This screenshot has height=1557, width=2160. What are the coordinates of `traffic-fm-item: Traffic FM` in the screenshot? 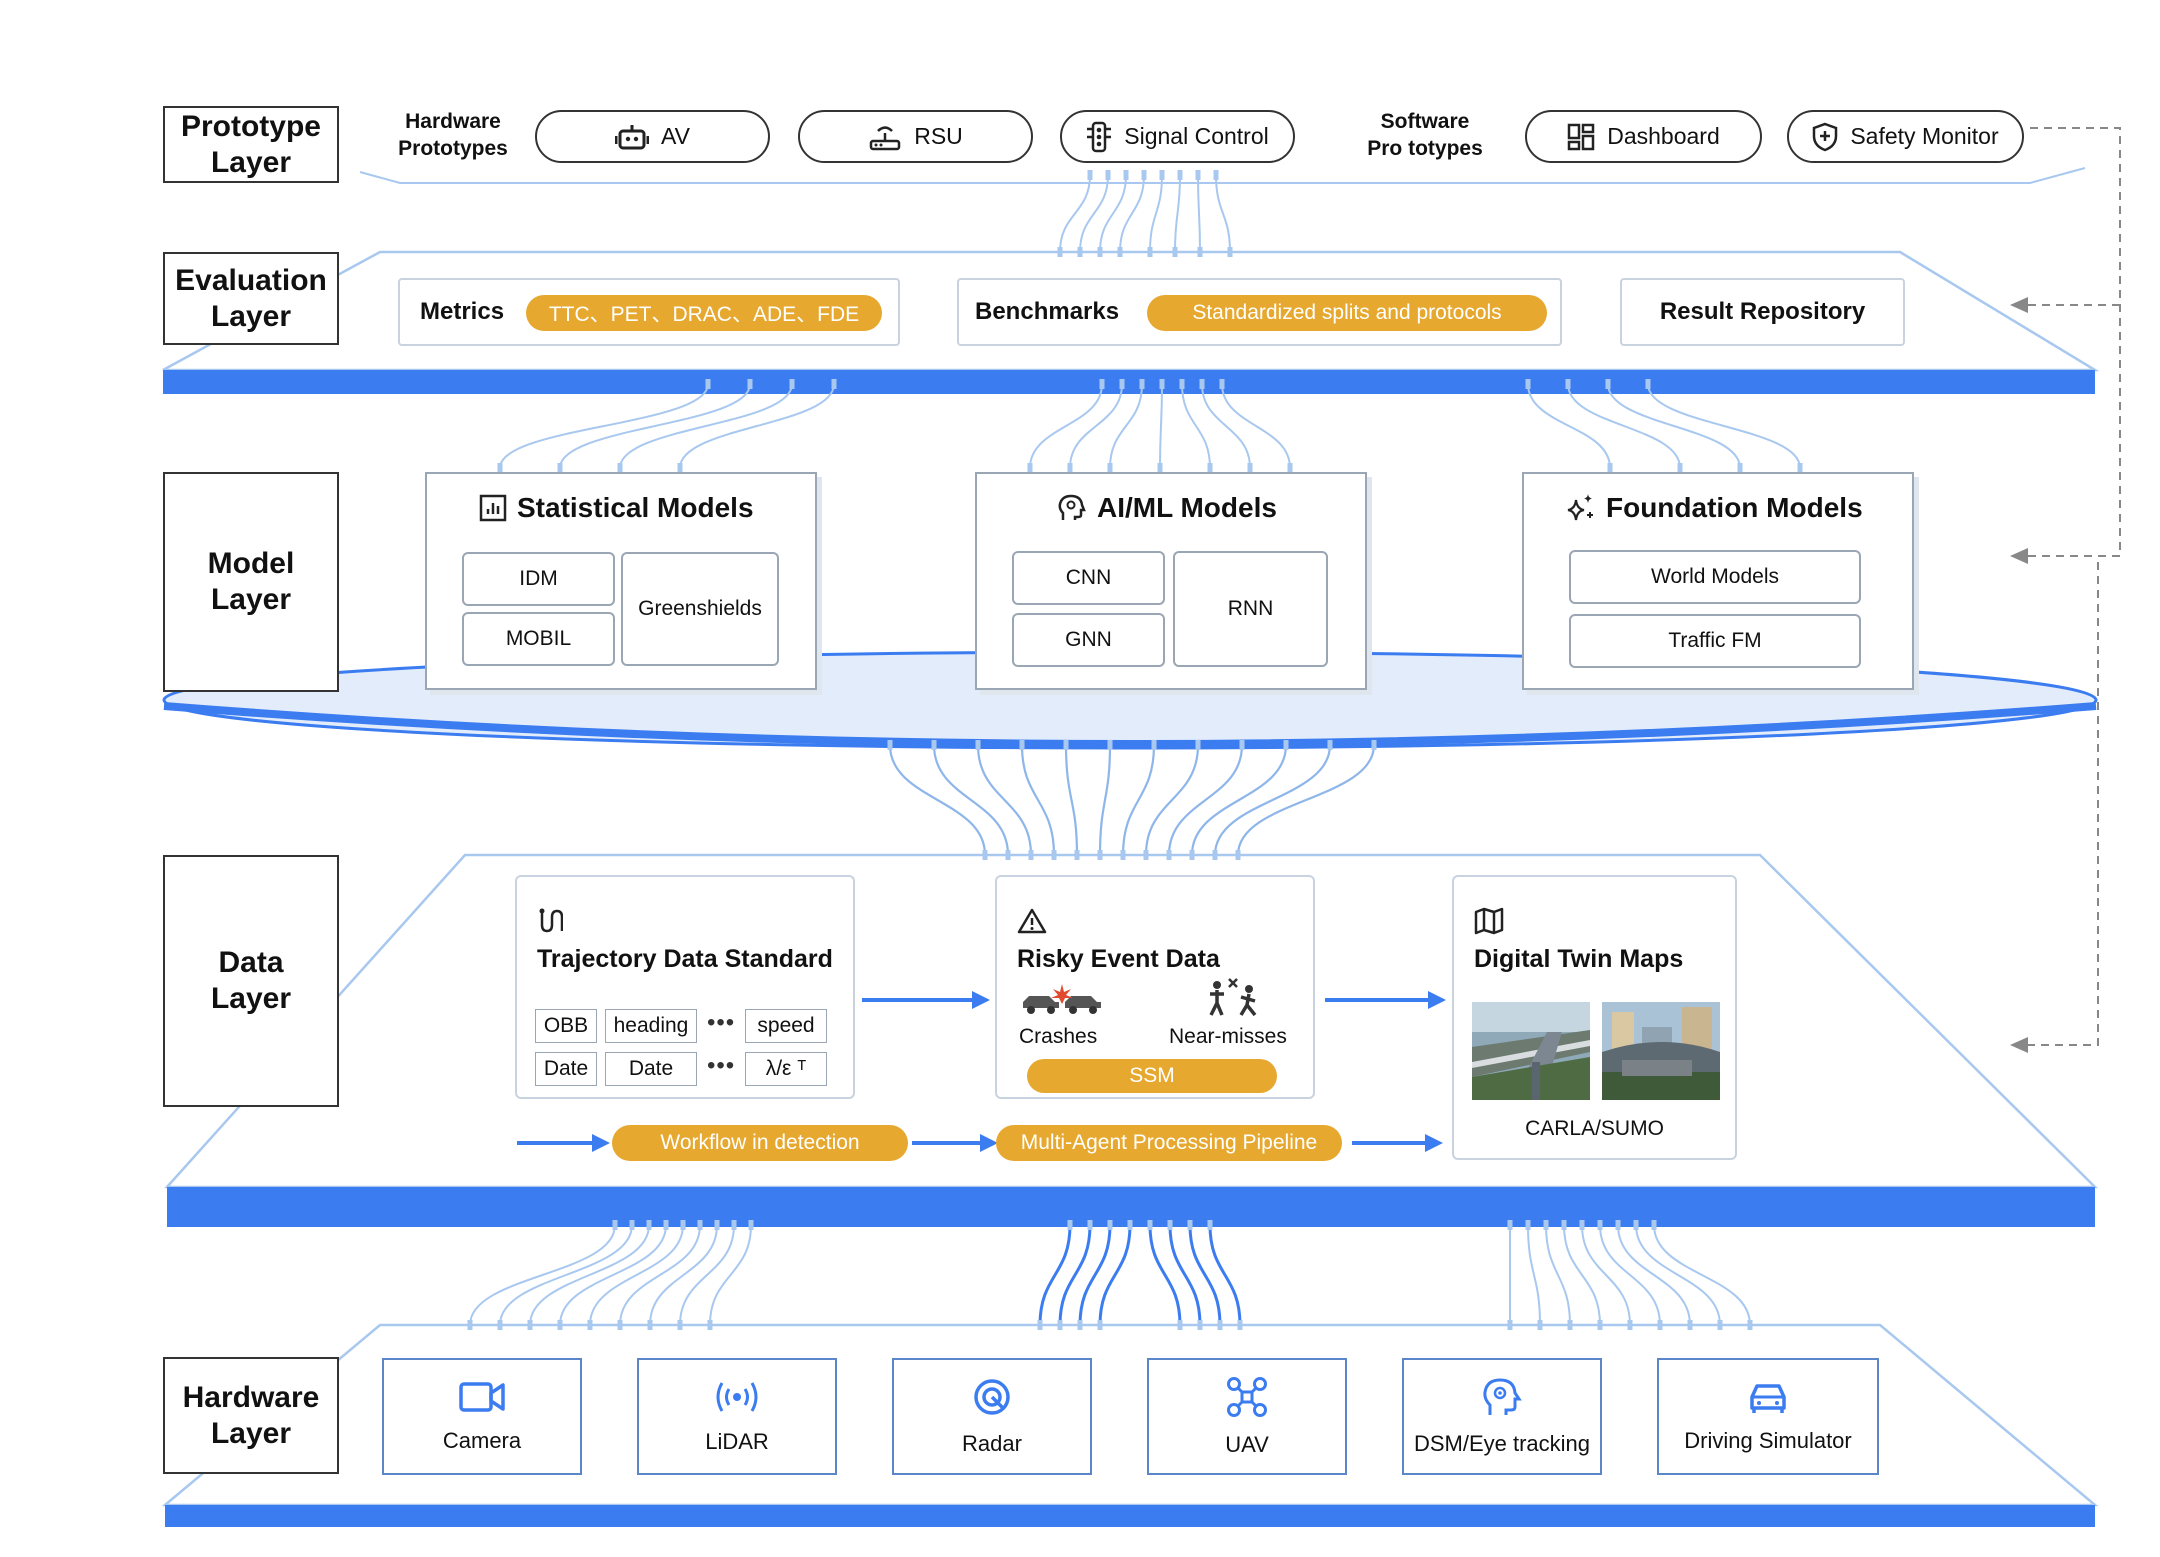 It's located at (1715, 641).